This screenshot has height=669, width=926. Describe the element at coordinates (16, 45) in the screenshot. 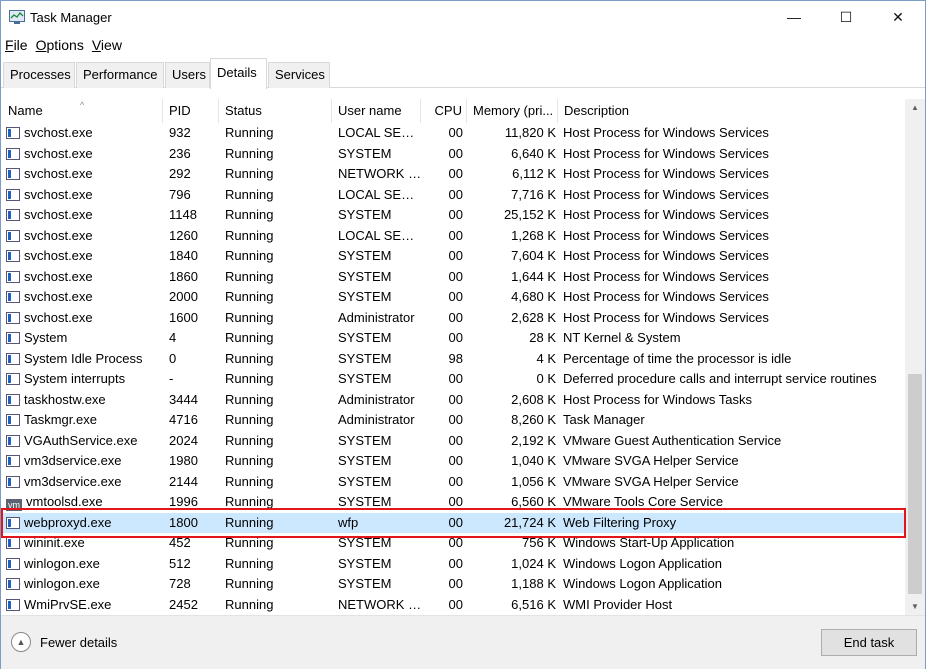

I see `menu-file: File` at that location.